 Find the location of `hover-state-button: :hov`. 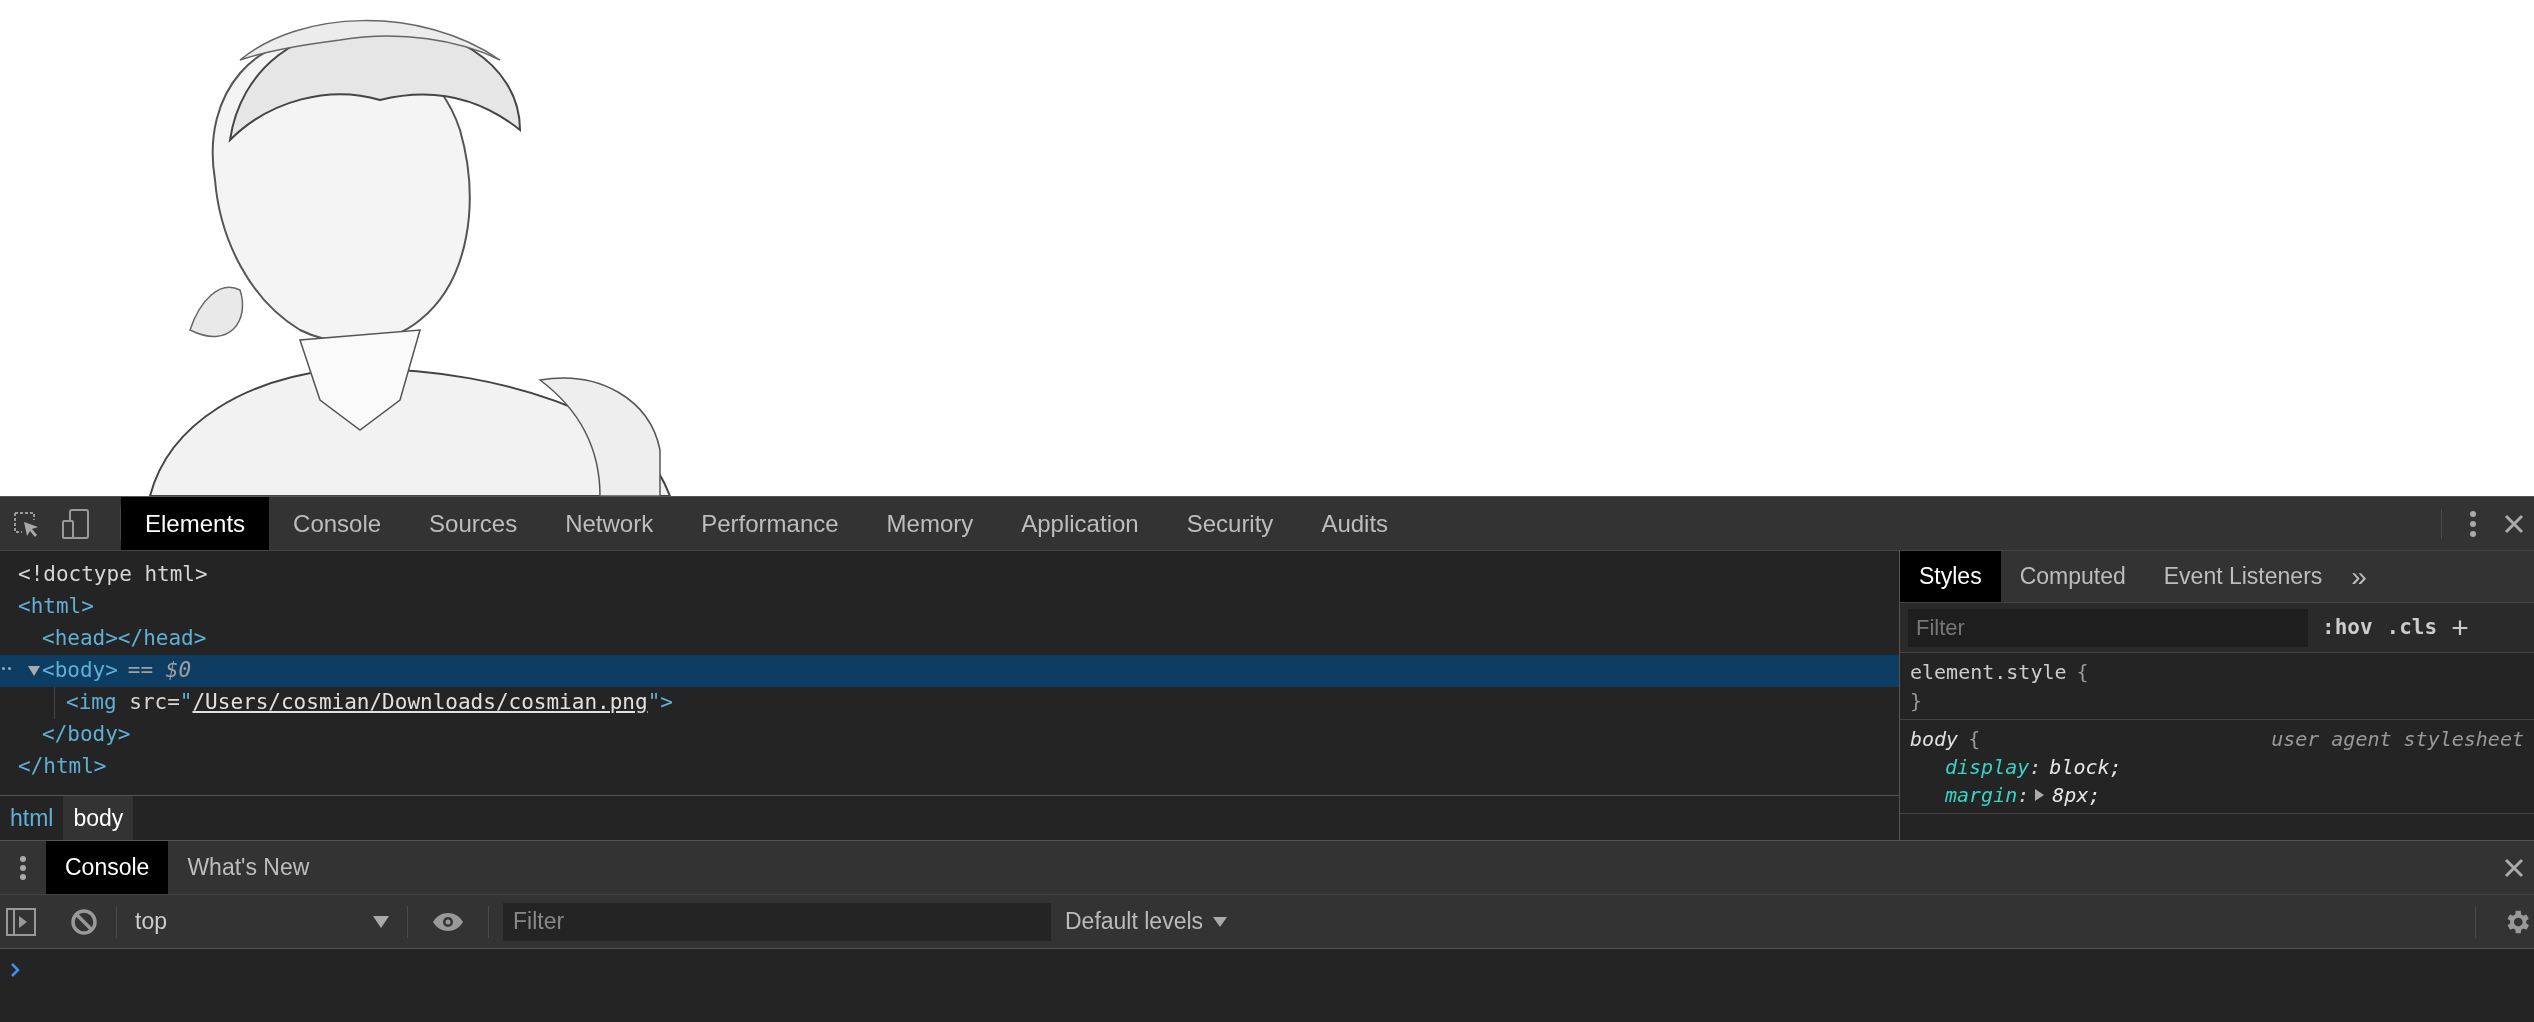

hover-state-button: :hov is located at coordinates (2347, 627).